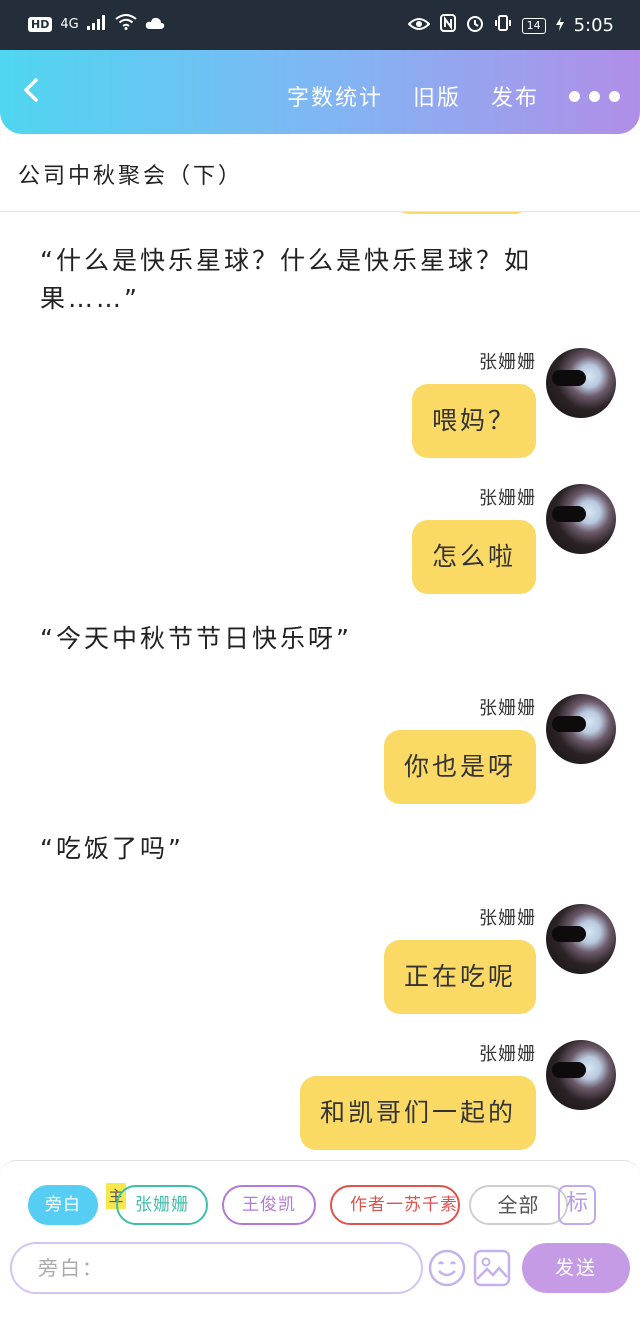  Describe the element at coordinates (96, 24) in the screenshot. I see `signal-icon` at that location.